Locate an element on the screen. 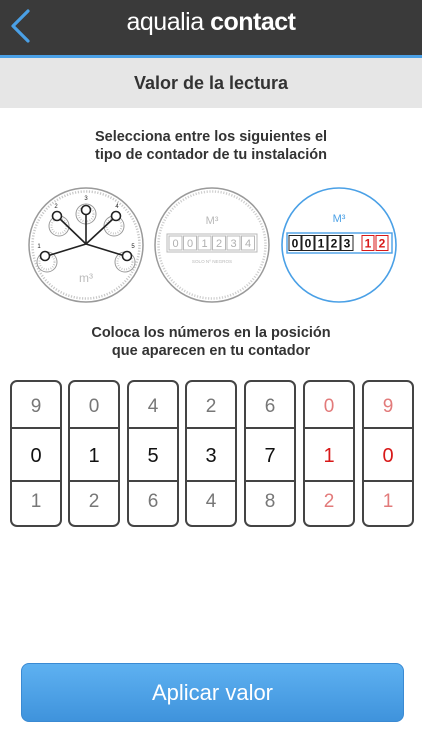 The width and height of the screenshot is (422, 750). wheel-next-digit: 4 is located at coordinates (211, 503).